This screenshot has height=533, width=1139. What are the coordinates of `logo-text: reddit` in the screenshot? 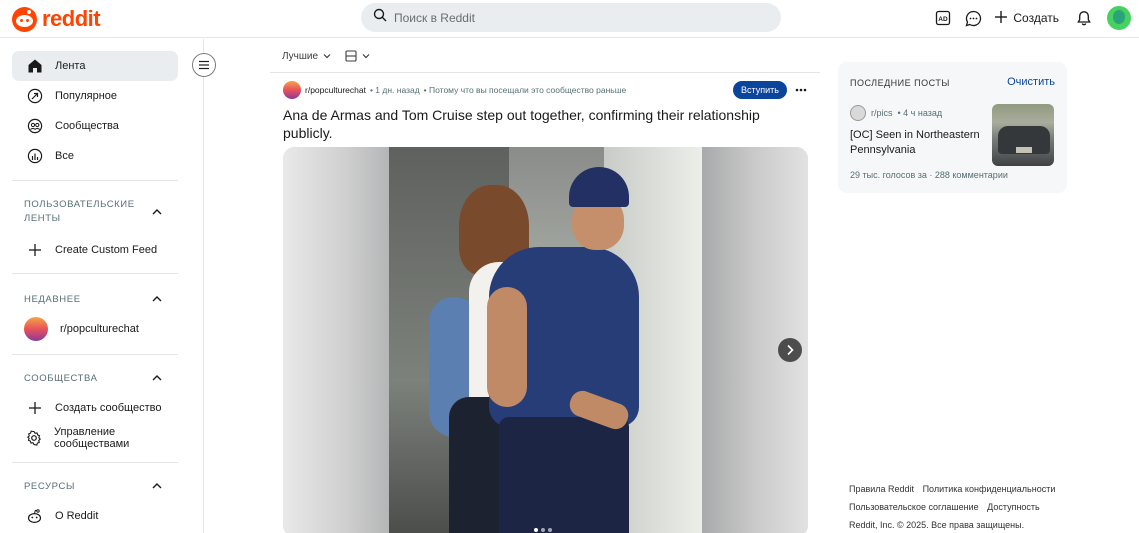 It's located at (71, 18).